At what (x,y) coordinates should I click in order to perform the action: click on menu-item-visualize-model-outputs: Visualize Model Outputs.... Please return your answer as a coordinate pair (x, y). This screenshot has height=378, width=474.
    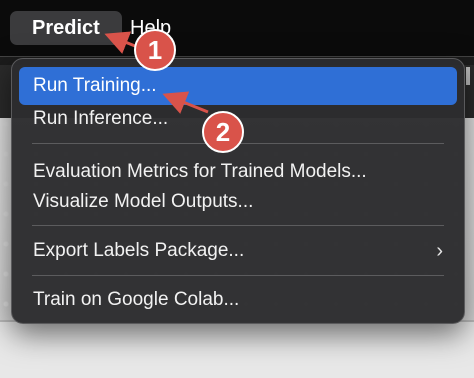
    Looking at the image, I should click on (238, 202).